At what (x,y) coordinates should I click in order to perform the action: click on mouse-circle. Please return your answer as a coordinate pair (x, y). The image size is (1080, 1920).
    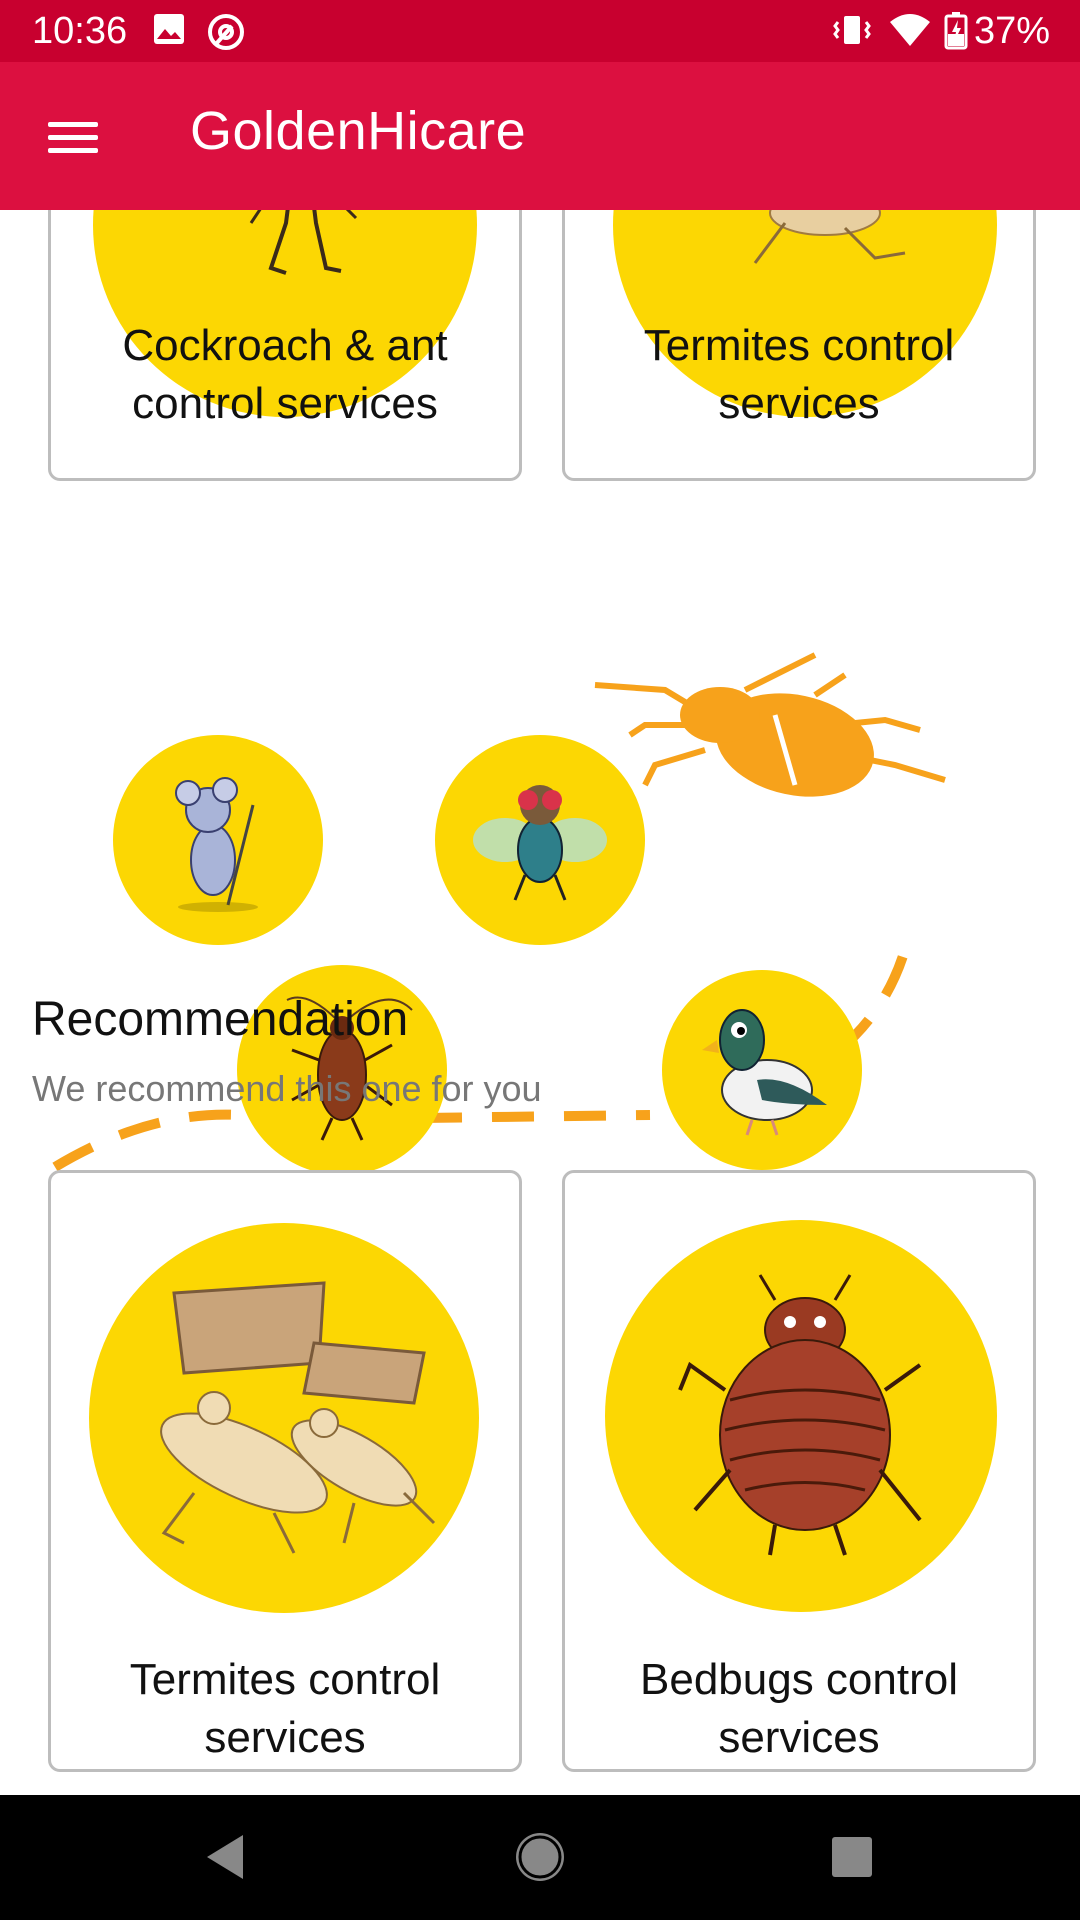
    Looking at the image, I should click on (218, 840).